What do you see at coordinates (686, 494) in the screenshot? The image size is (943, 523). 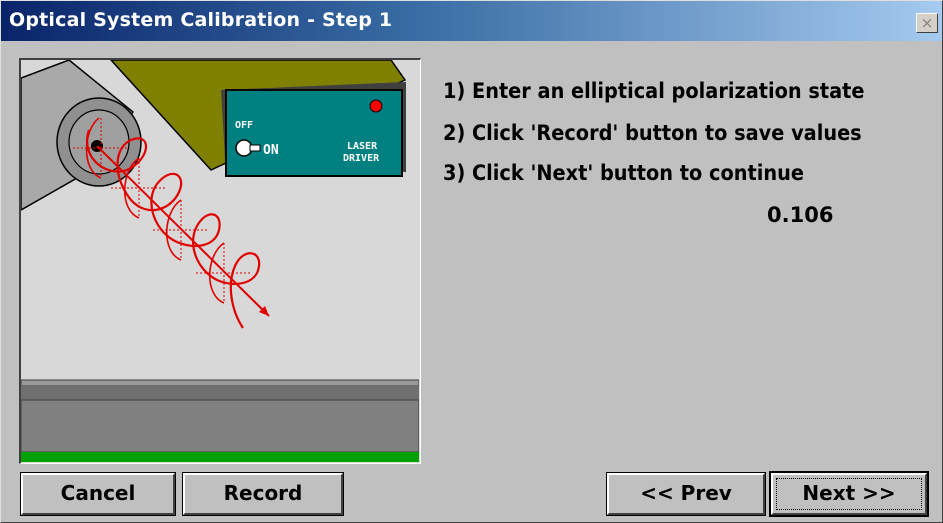 I see `prev-button: << Prev` at bounding box center [686, 494].